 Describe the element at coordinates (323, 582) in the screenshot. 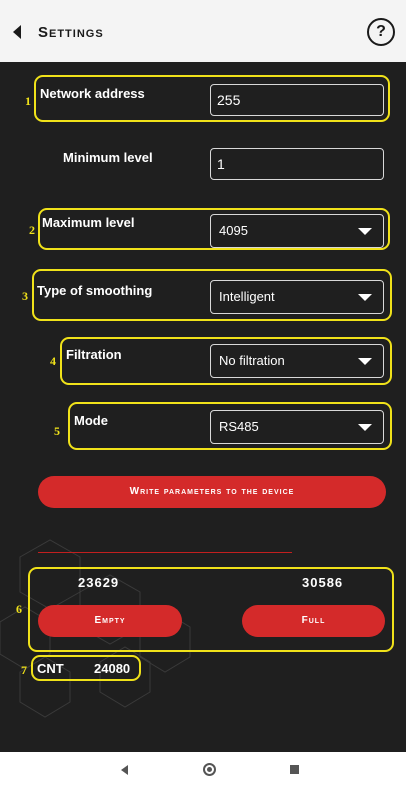

I see `full-counter-value: 30586` at that location.